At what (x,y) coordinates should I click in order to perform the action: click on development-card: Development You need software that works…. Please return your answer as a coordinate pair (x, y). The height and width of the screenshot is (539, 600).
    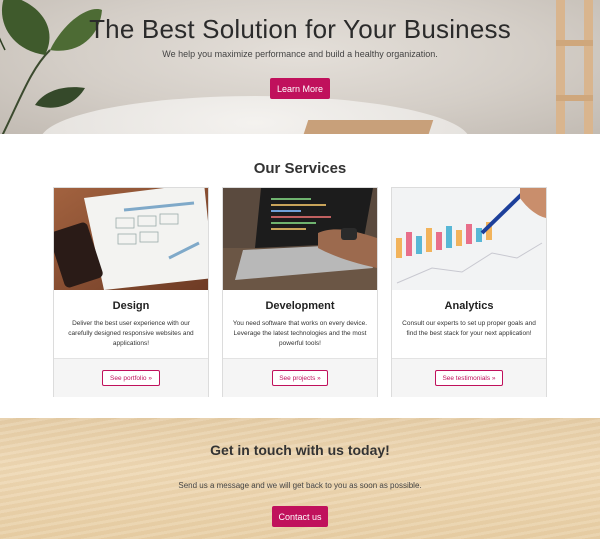
    Looking at the image, I should click on (300, 292).